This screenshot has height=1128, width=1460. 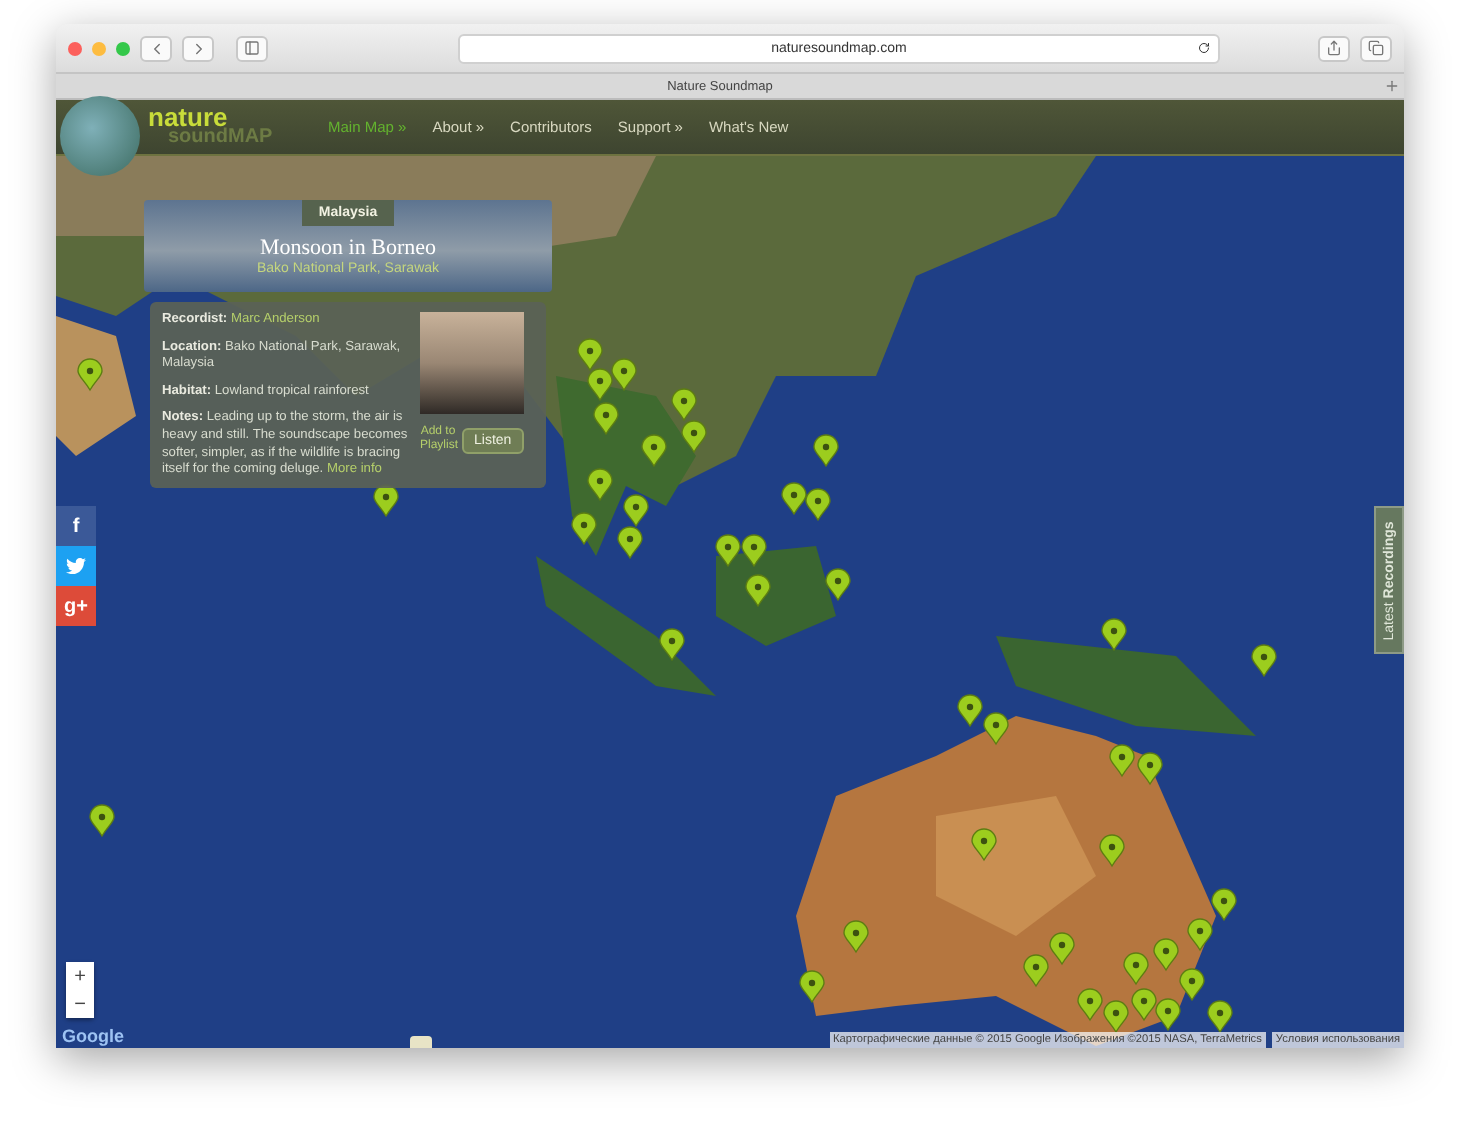 What do you see at coordinates (421, 1042) in the screenshot?
I see `panel-handle` at bounding box center [421, 1042].